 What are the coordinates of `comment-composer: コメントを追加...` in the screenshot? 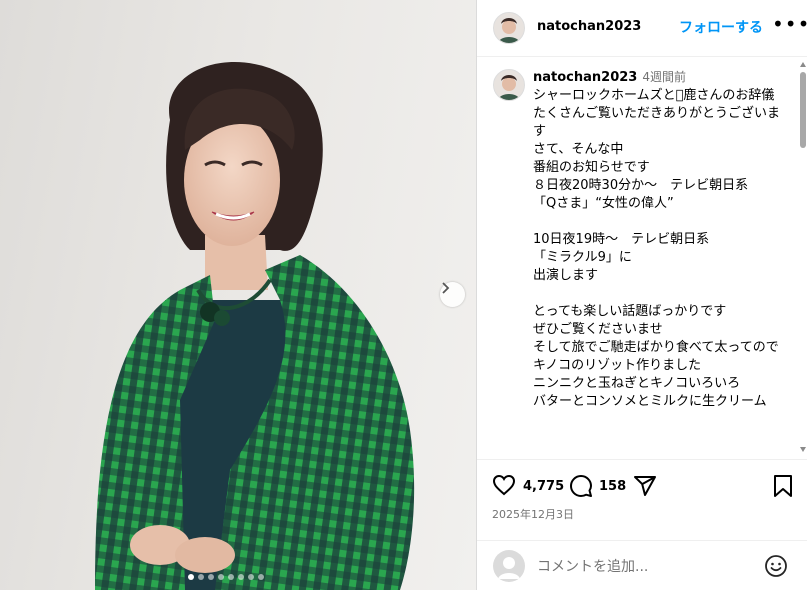 It's located at (642, 565).